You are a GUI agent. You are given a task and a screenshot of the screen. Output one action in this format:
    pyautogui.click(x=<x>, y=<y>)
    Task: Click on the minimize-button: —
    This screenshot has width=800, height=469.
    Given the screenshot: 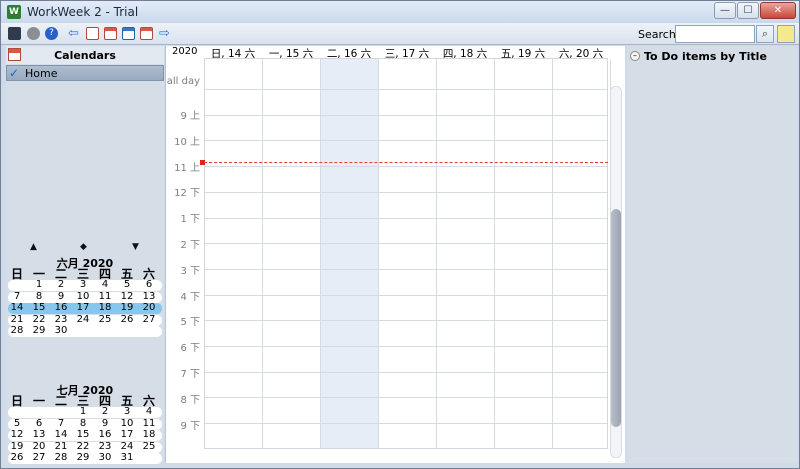 What is the action you would take?
    pyautogui.click(x=725, y=10)
    